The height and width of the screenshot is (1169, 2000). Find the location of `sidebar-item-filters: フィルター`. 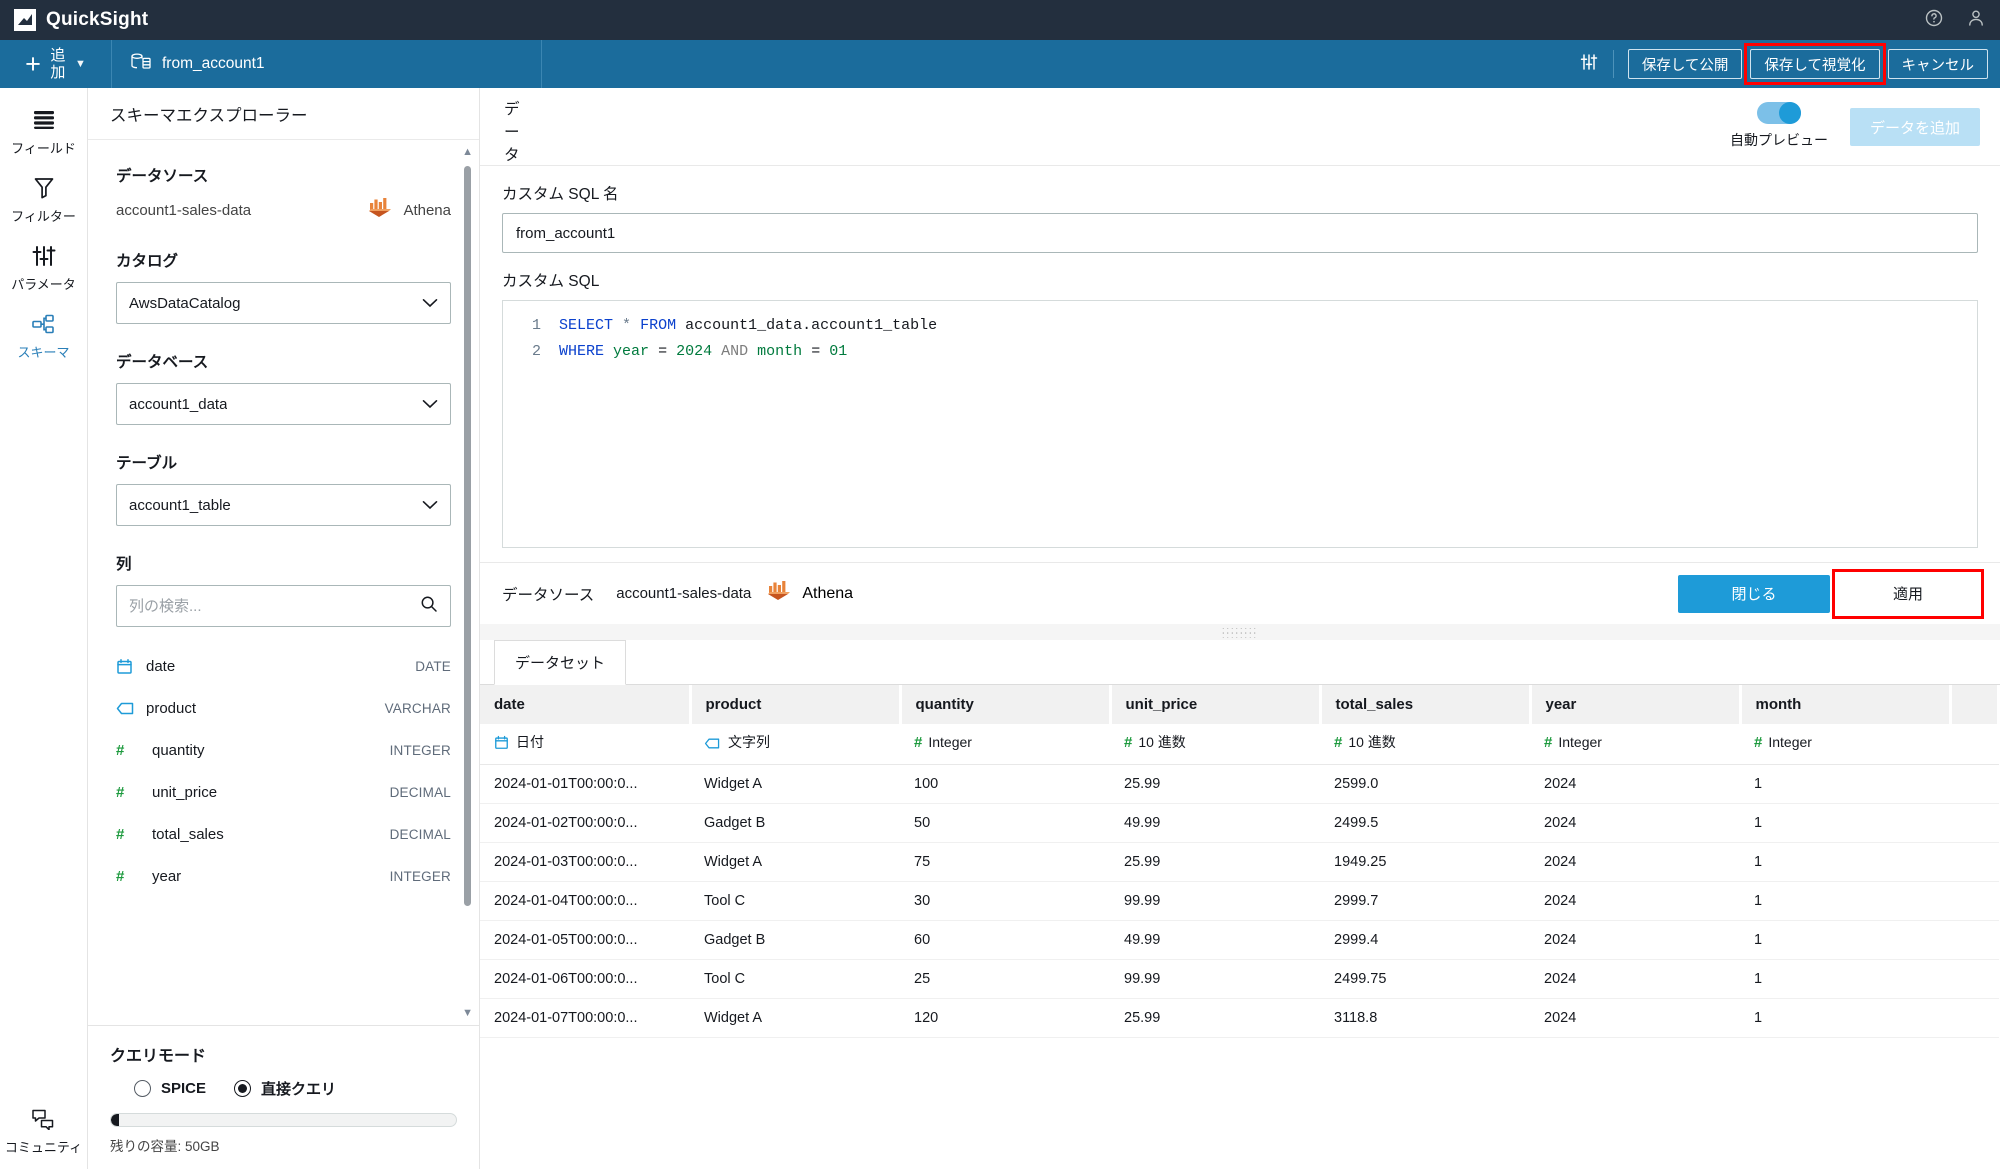

sidebar-item-filters: フィルター is located at coordinates (43, 190).